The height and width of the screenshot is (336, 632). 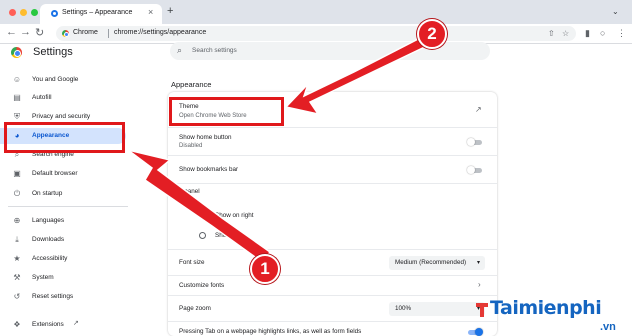 What do you see at coordinates (68, 206) in the screenshot?
I see `sidebar-divider` at bounding box center [68, 206].